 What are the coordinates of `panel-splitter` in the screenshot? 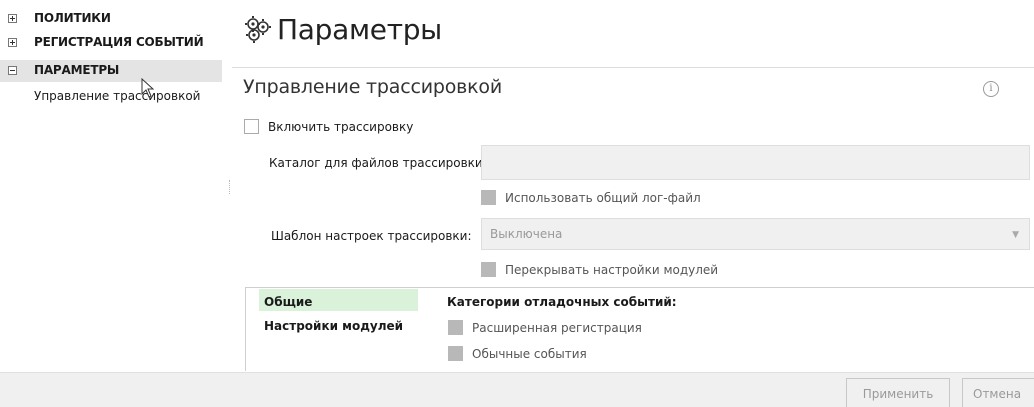 It's located at (230, 187).